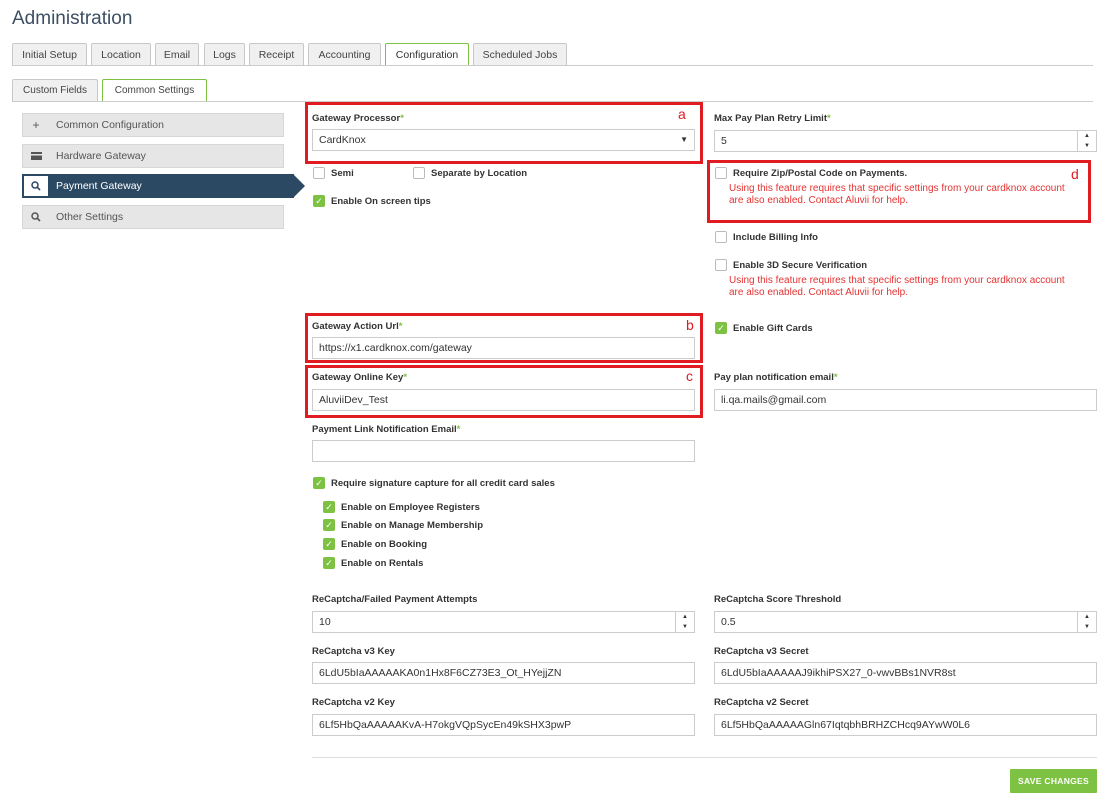  What do you see at coordinates (412, 525) in the screenshot?
I see `enable-manage-membership-label: Enable on Manage Membership` at bounding box center [412, 525].